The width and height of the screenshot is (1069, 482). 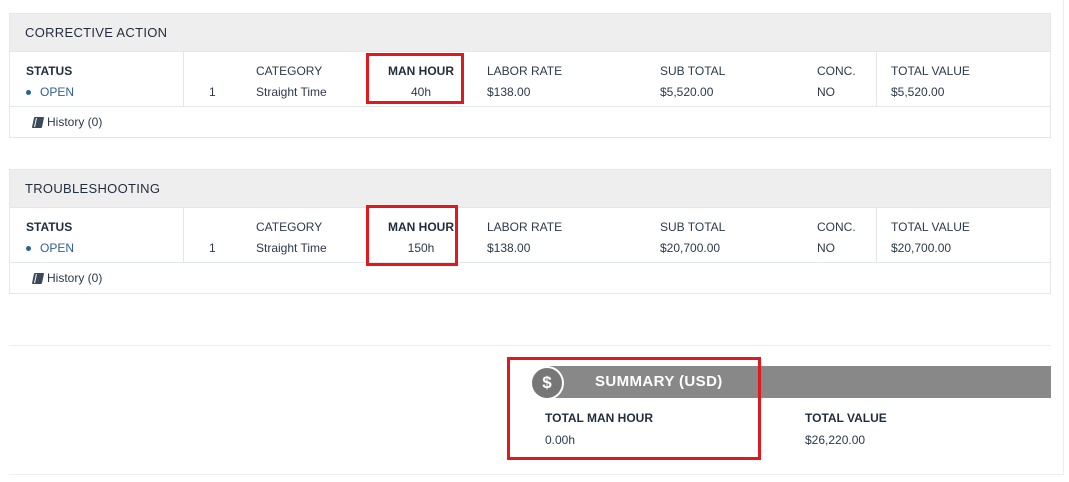 What do you see at coordinates (659, 381) in the screenshot?
I see `summary-title: SUMMARY (USD)` at bounding box center [659, 381].